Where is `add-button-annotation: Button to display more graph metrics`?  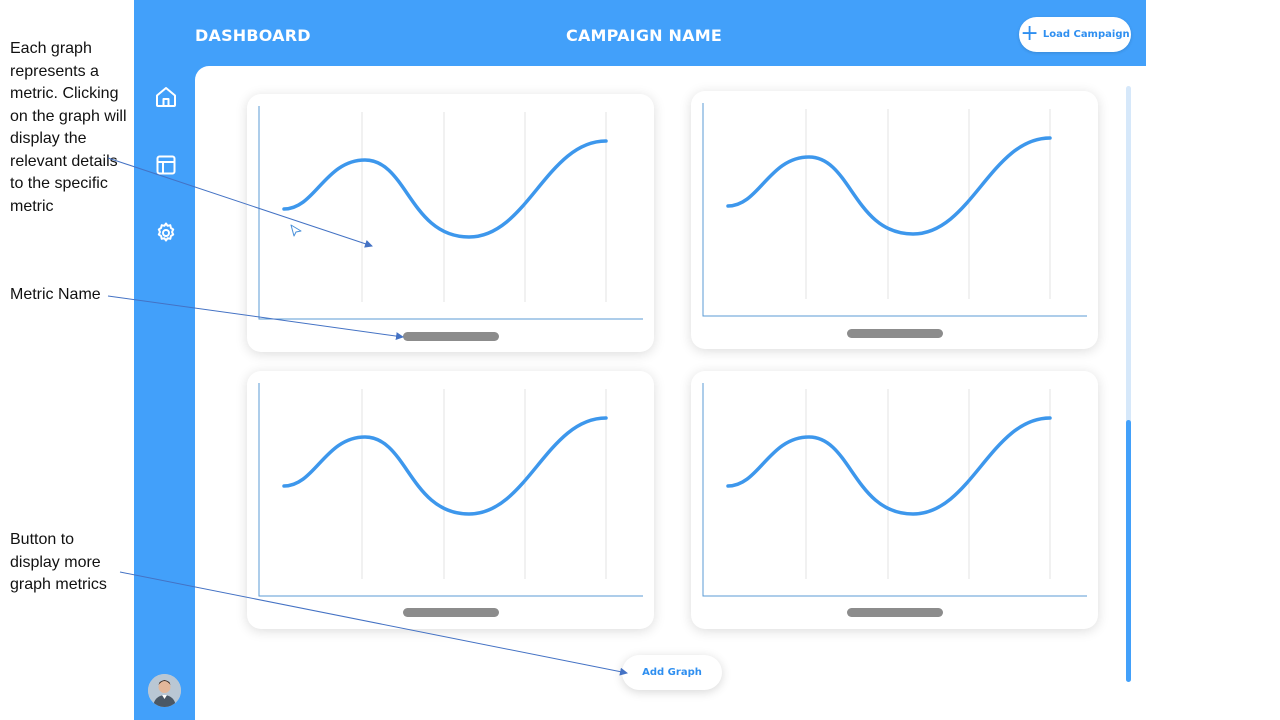
add-button-annotation: Button to display more graph metrics is located at coordinates (58, 562).